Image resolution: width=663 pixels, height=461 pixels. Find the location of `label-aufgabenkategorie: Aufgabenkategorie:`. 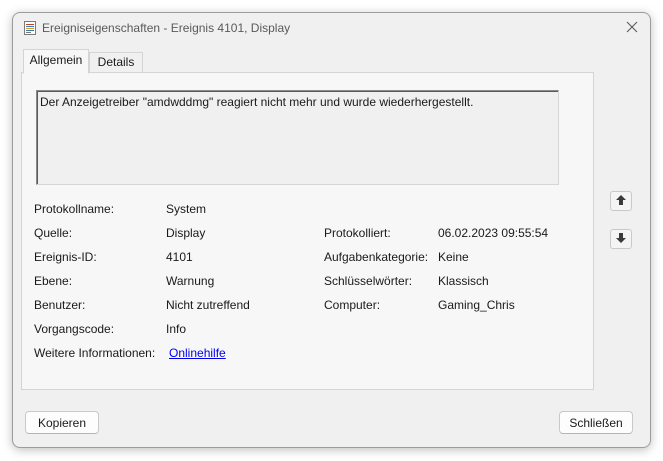

label-aufgabenkategorie: Aufgabenkategorie: is located at coordinates (376, 257).